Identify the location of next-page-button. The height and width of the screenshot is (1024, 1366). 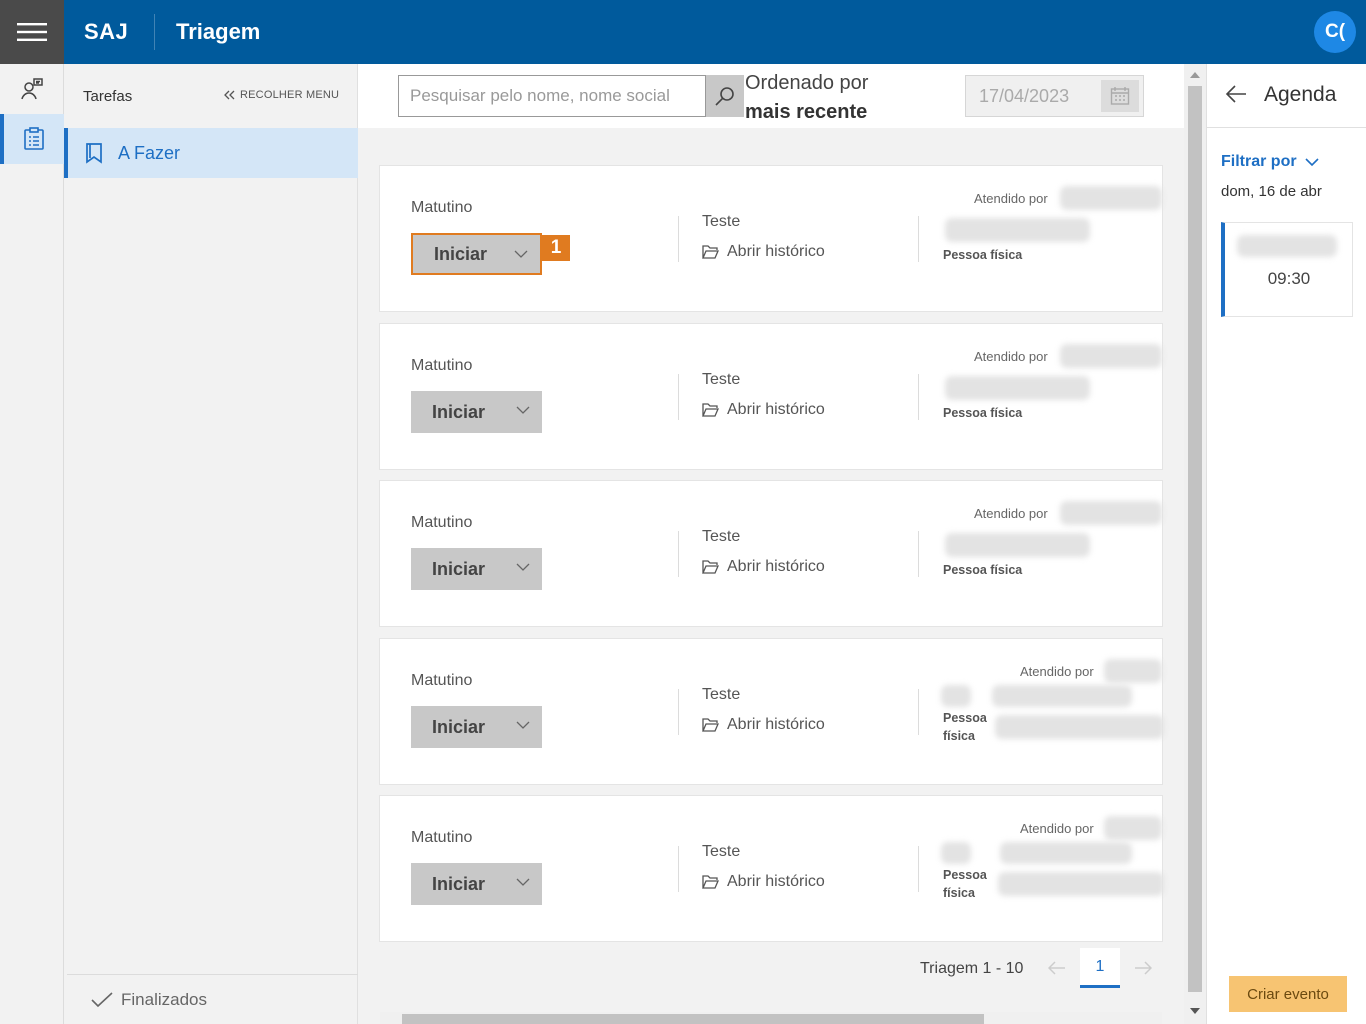
(1143, 968).